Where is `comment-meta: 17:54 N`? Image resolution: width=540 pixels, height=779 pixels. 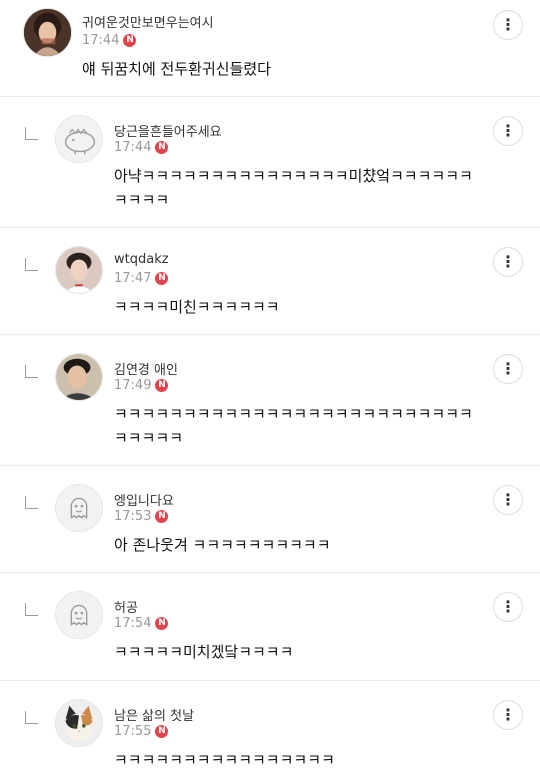
comment-meta: 17:54 N is located at coordinates (141, 623).